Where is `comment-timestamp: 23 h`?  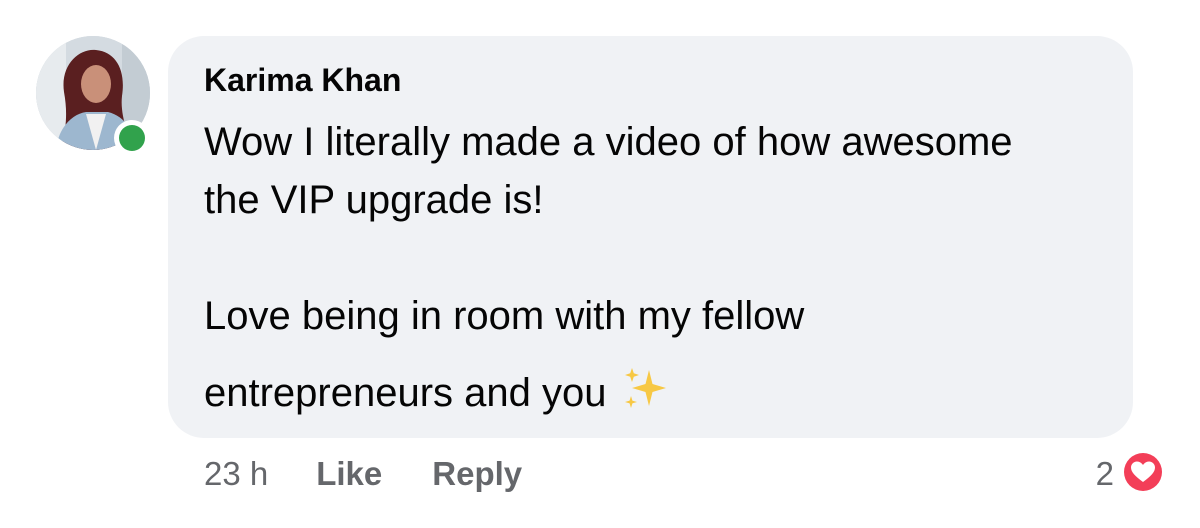
comment-timestamp: 23 h is located at coordinates (236, 474).